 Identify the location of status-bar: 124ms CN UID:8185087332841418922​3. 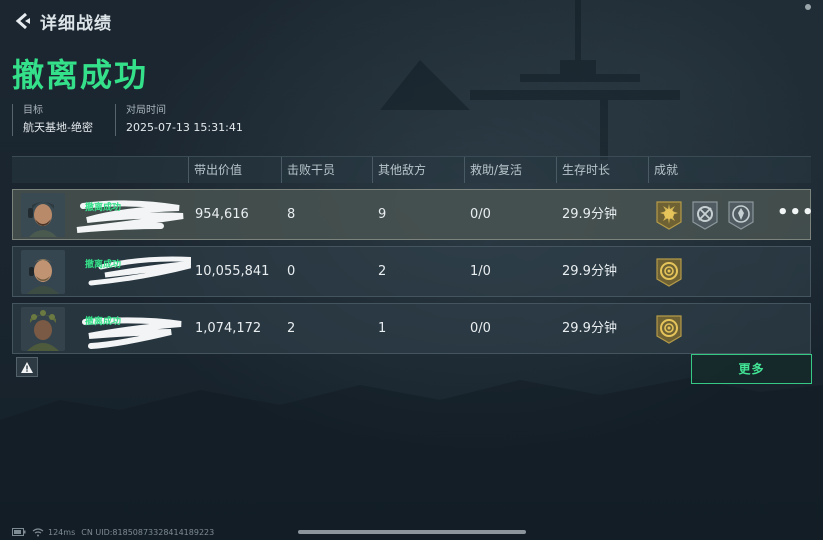
(116, 532).